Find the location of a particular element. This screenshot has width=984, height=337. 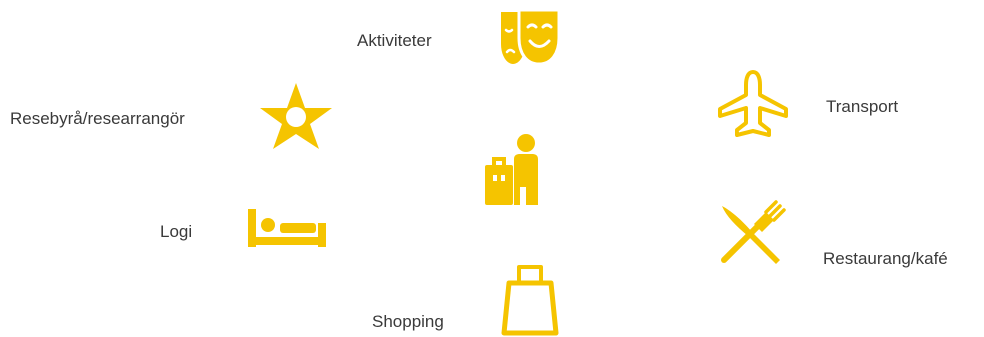

label-restaurant: Restaurang/kafé is located at coordinates (885, 258).